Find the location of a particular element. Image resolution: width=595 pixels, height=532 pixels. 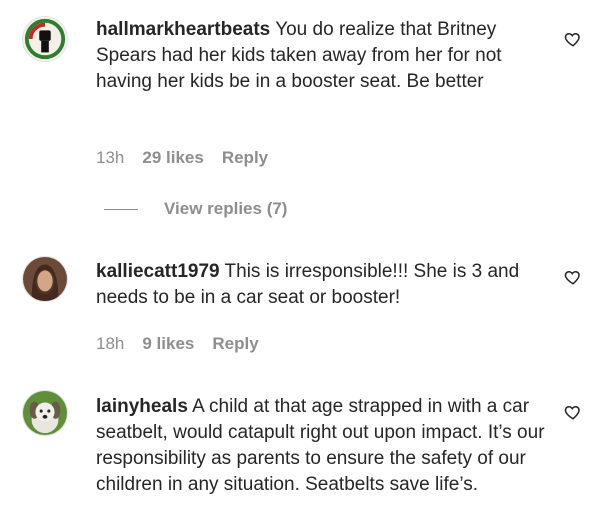

view-replies-button: View replies (7) is located at coordinates (195, 209).